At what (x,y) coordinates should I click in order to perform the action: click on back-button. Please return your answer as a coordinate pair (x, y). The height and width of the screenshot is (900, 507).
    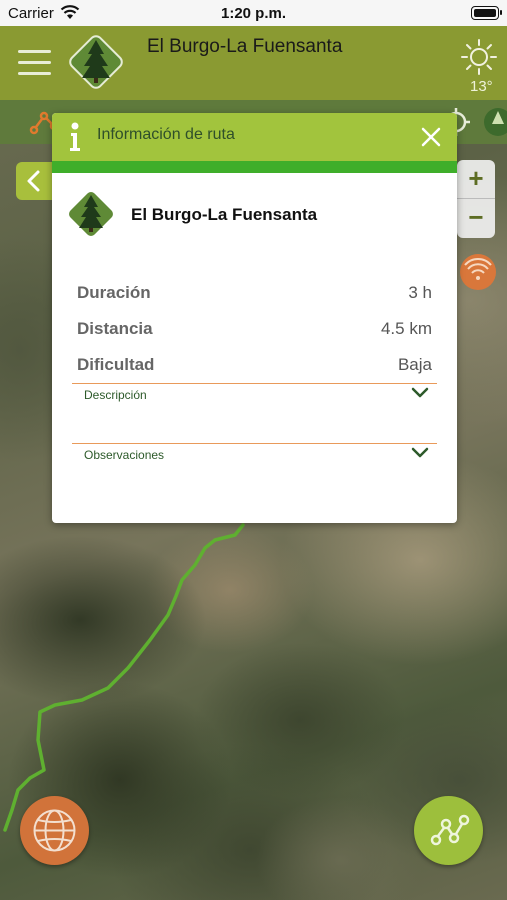
    Looking at the image, I should click on (34, 181).